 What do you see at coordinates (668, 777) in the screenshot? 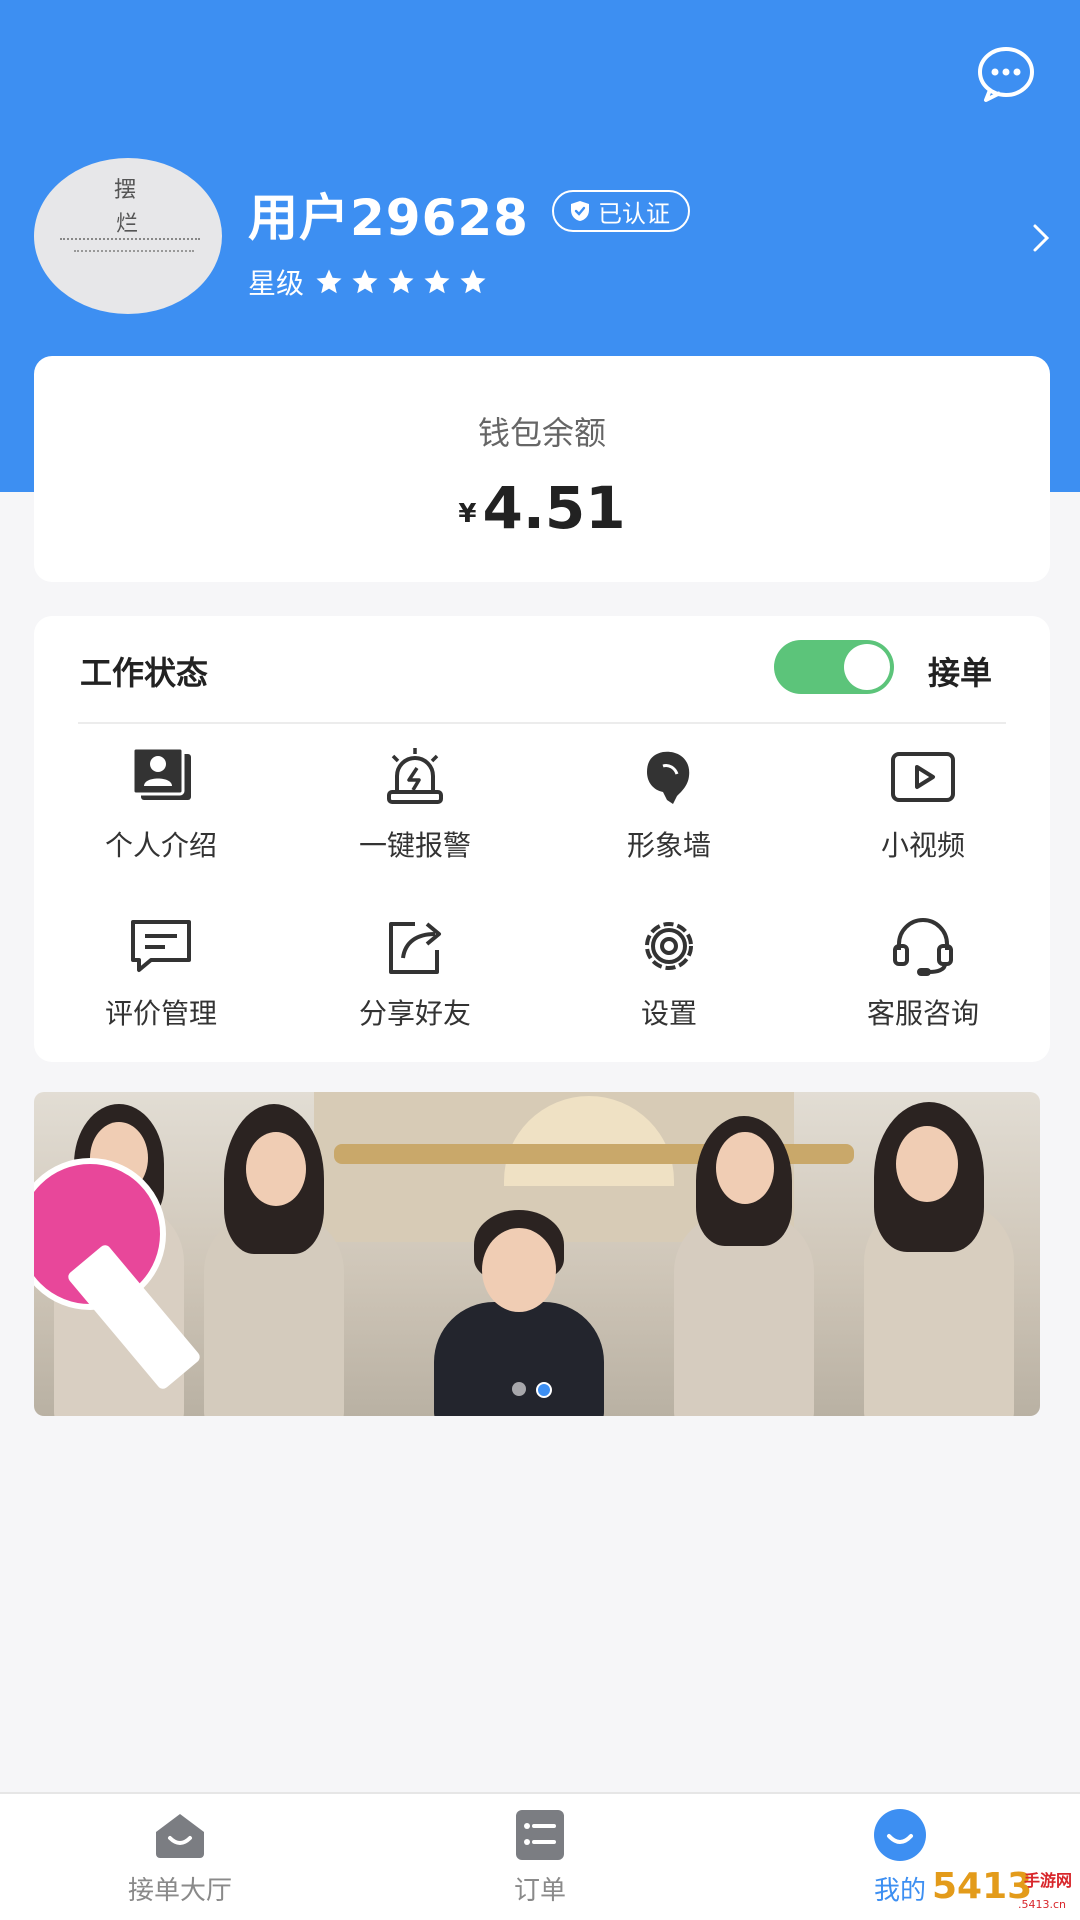
I see `portrait-icon` at bounding box center [668, 777].